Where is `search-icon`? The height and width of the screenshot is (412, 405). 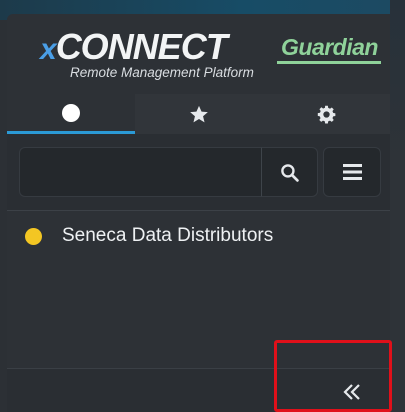
search-icon is located at coordinates (290, 172).